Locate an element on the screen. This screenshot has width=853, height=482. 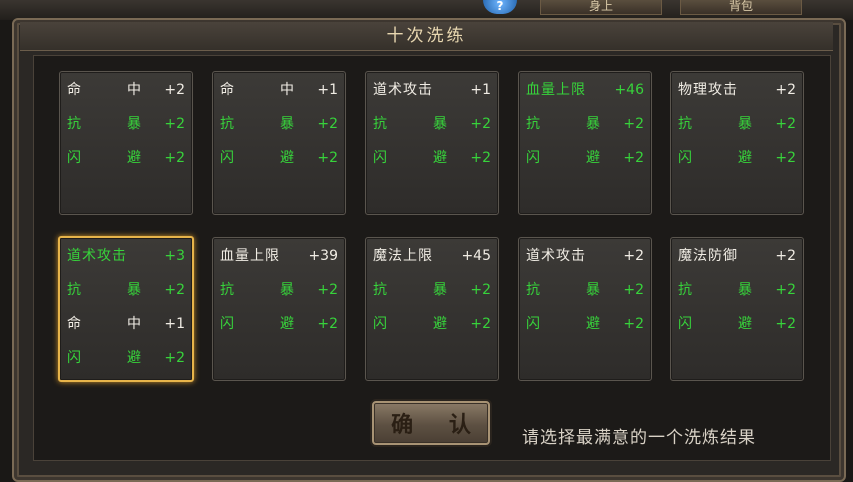
confirm-button: 确 认 is located at coordinates (431, 423).